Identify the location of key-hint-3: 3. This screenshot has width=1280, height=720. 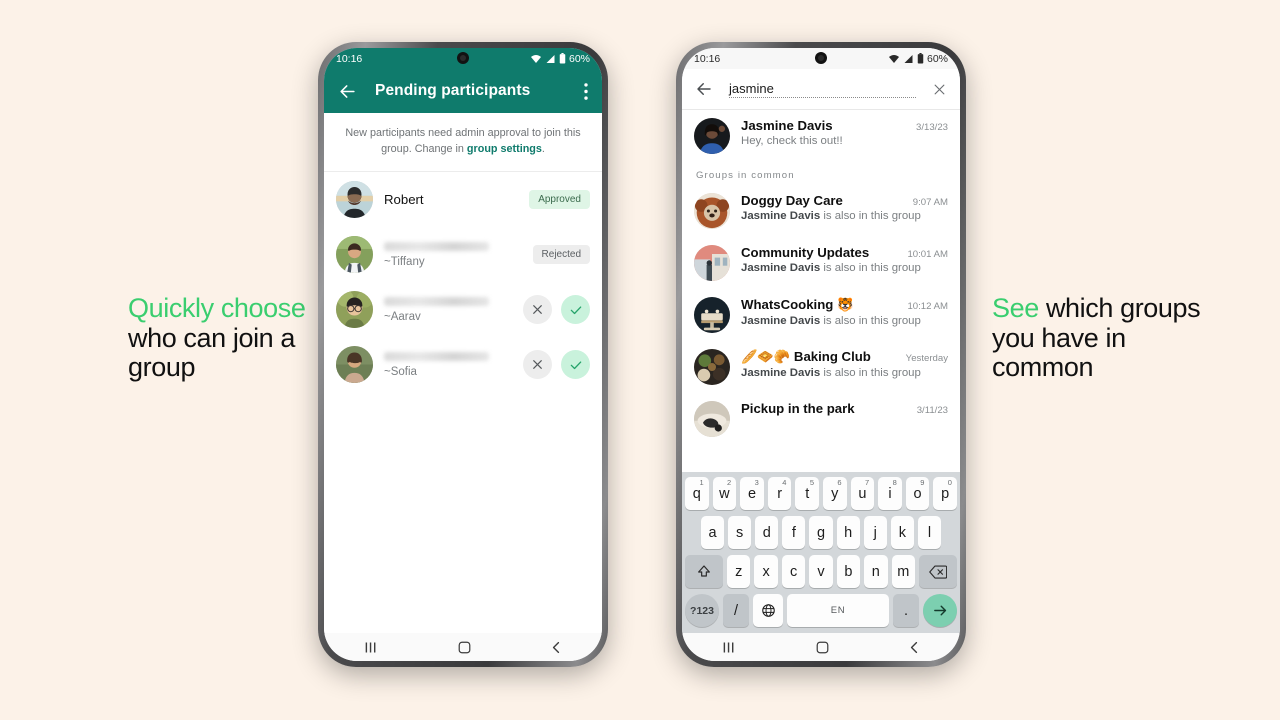
(756, 482).